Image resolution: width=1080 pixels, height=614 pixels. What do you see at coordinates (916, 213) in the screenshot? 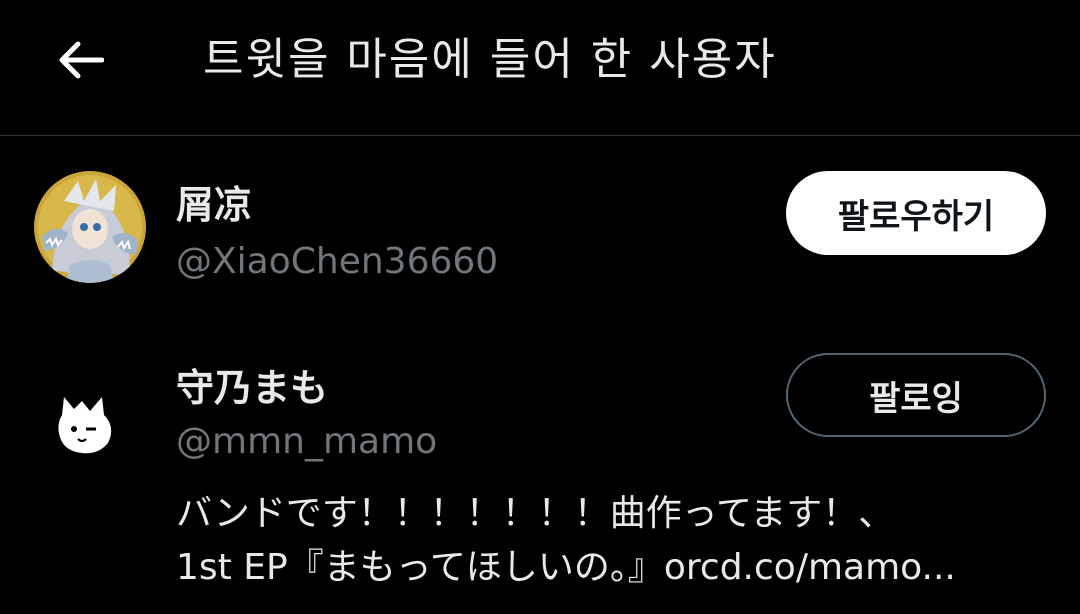
I see `follow-button: 팔로우하기` at bounding box center [916, 213].